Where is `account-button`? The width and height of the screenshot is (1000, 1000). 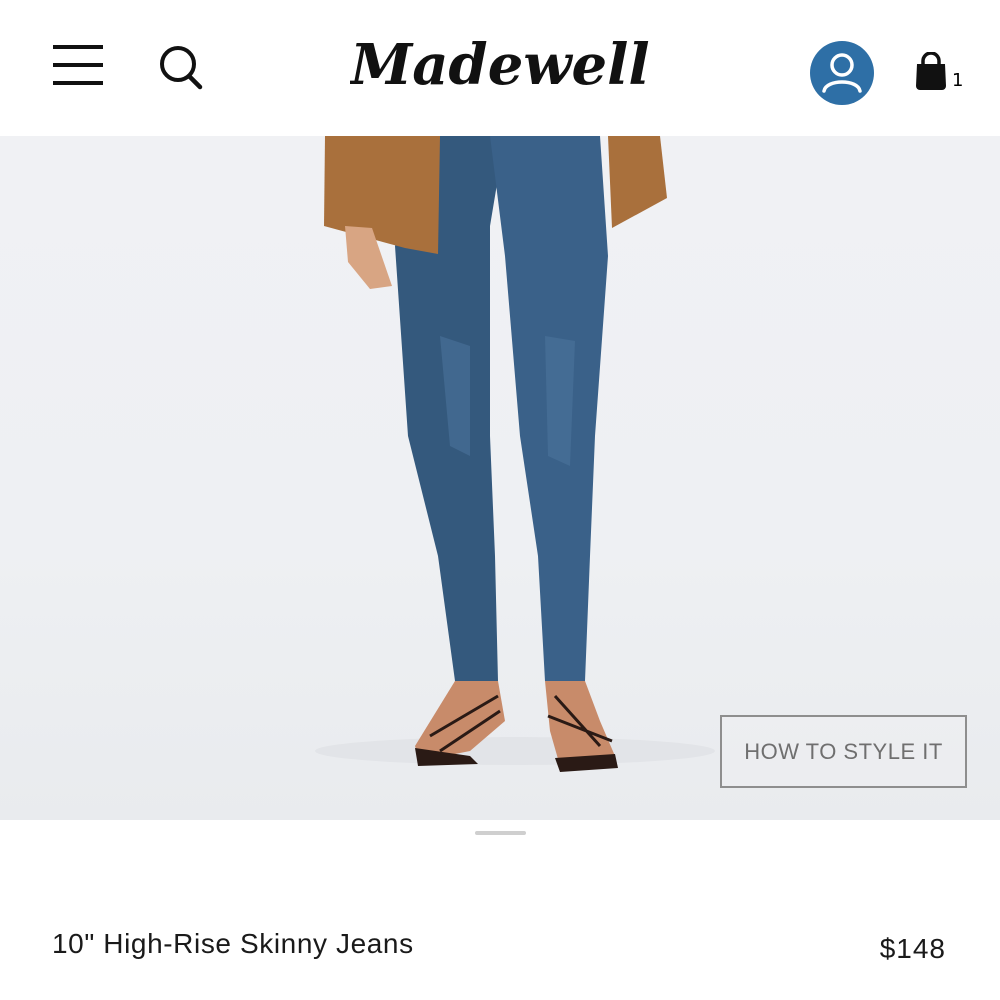 account-button is located at coordinates (842, 73).